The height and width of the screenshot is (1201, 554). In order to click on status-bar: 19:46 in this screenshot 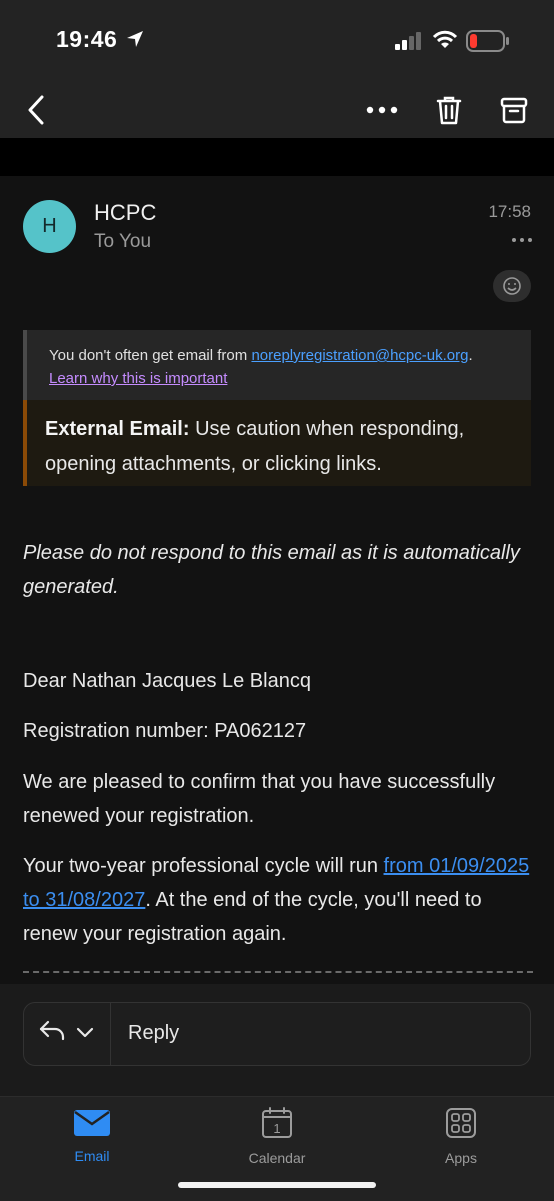, I will do `click(277, 40)`.